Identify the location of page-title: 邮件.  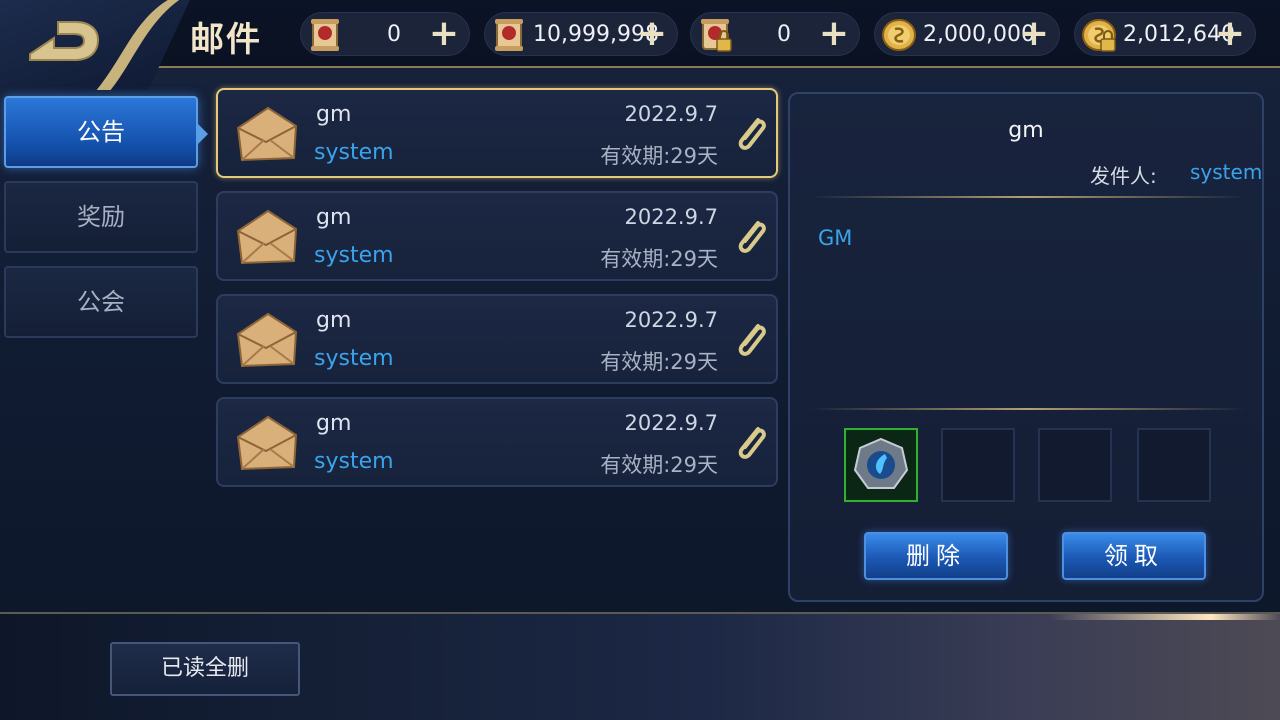
(226, 40).